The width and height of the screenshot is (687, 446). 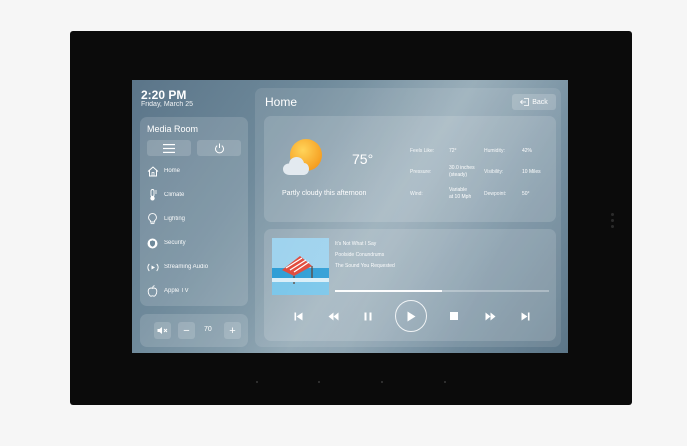 What do you see at coordinates (356, 244) in the screenshot?
I see `track-title: It's Not What I Say` at bounding box center [356, 244].